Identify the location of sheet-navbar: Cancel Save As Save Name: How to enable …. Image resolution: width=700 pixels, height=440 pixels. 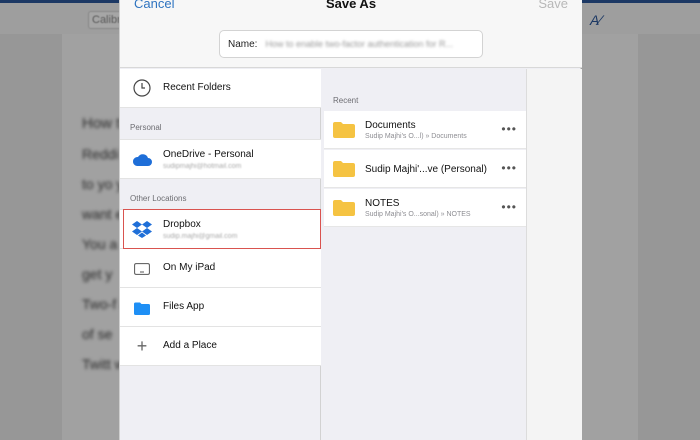
(351, 34).